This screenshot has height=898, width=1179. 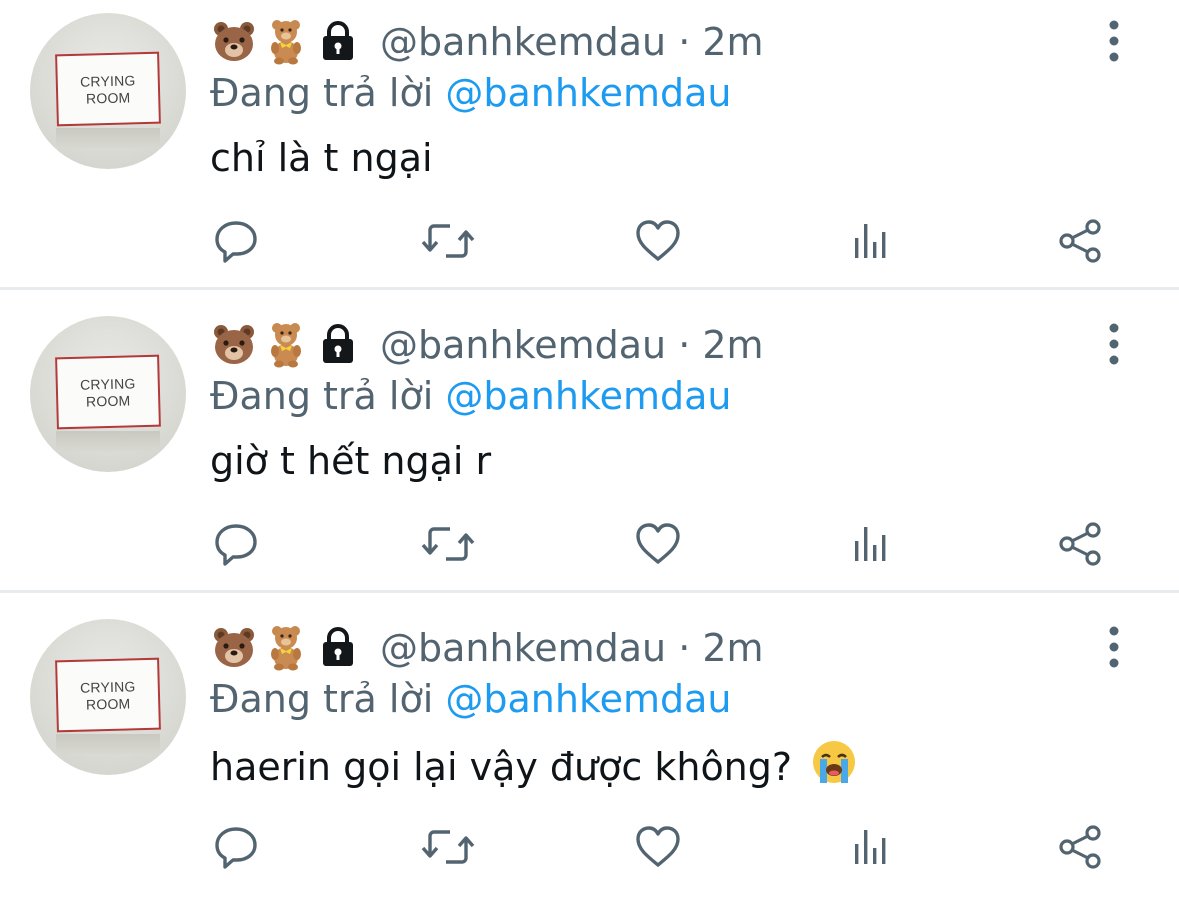 I want to click on tweet-text: chỉ là t ngại, so click(x=321, y=158).